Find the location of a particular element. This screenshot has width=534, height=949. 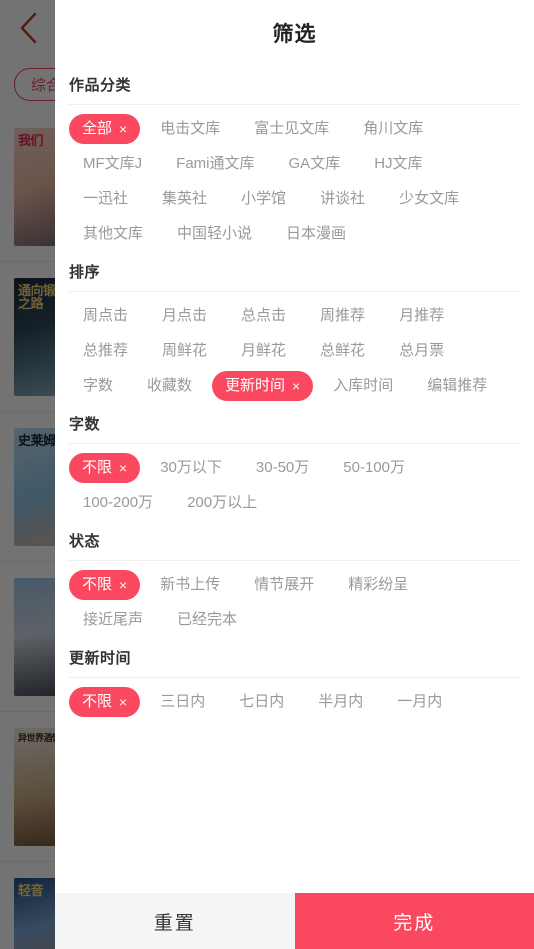

filter-chip-label: 电击文库 is located at coordinates (190, 128).